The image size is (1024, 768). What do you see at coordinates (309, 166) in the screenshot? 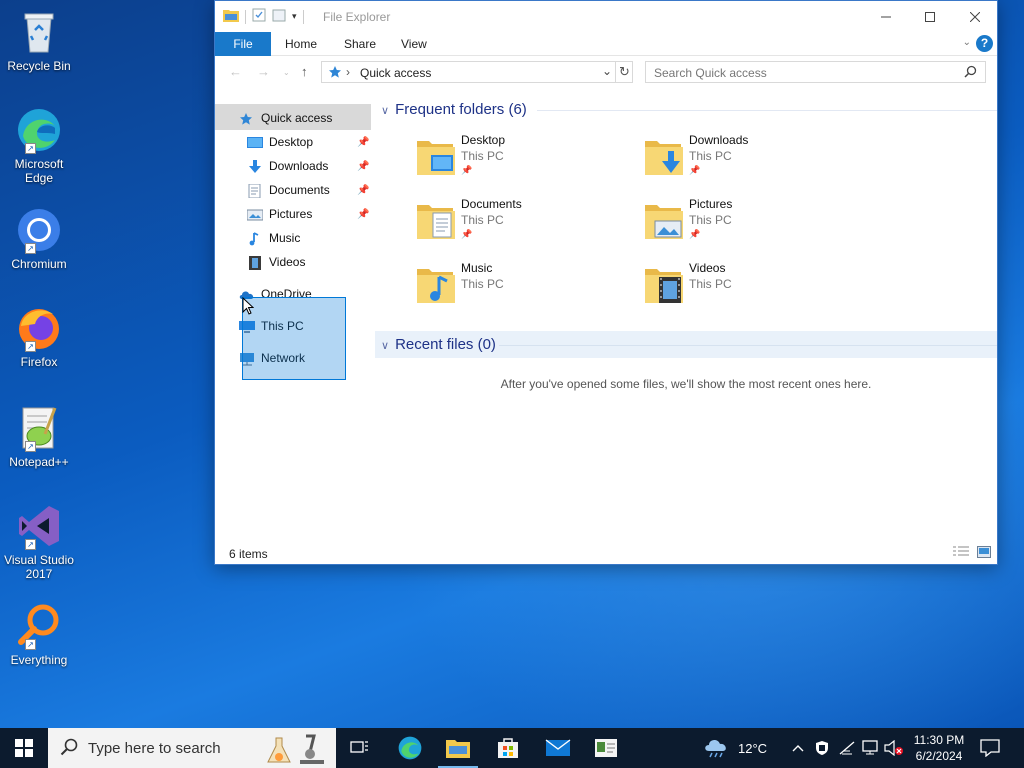
I see `nav-item-downloads: Downloads` at bounding box center [309, 166].